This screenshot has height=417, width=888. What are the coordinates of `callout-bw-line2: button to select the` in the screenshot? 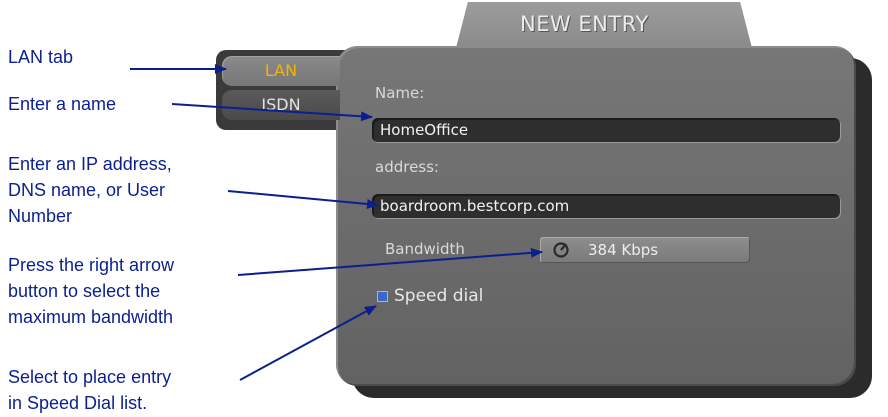 It's located at (84, 291).